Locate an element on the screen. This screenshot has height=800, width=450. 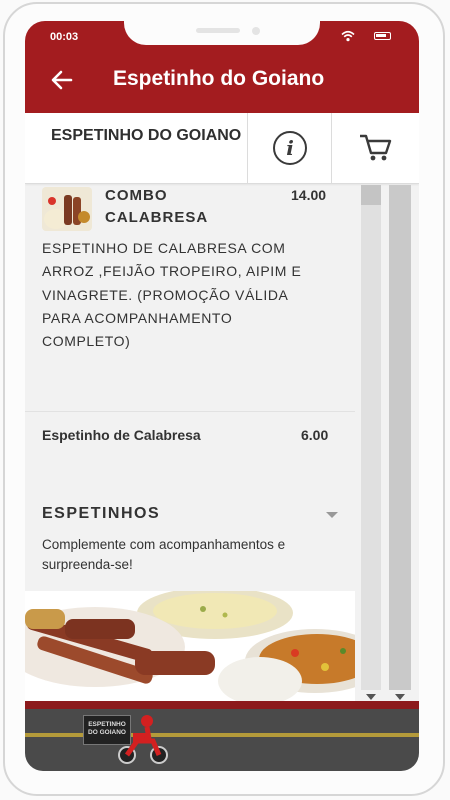
scrollbar-track is located at coordinates (371, 437).